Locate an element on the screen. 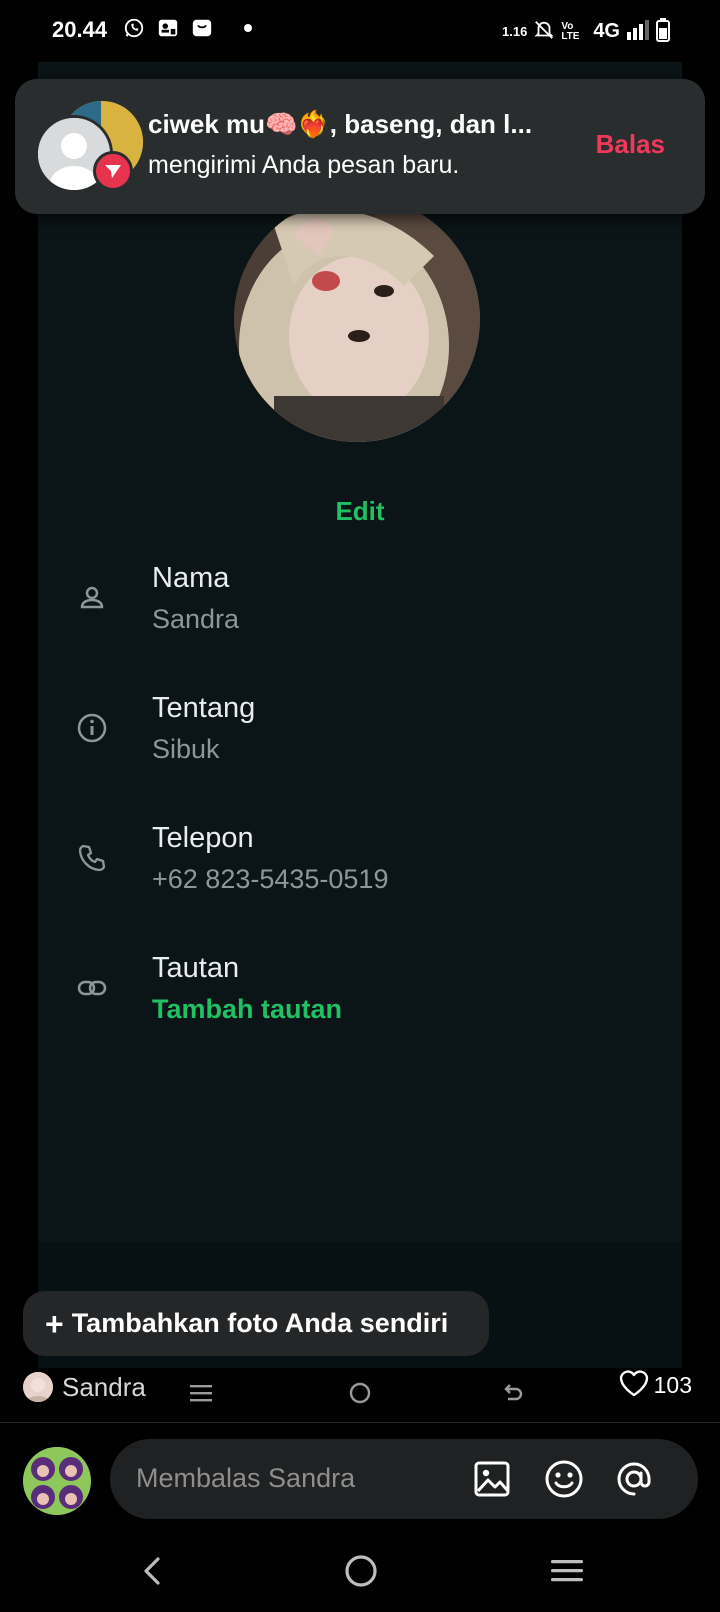 Image resolution: width=720 pixels, height=1612 pixels. emoji-icon is located at coordinates (564, 1479).